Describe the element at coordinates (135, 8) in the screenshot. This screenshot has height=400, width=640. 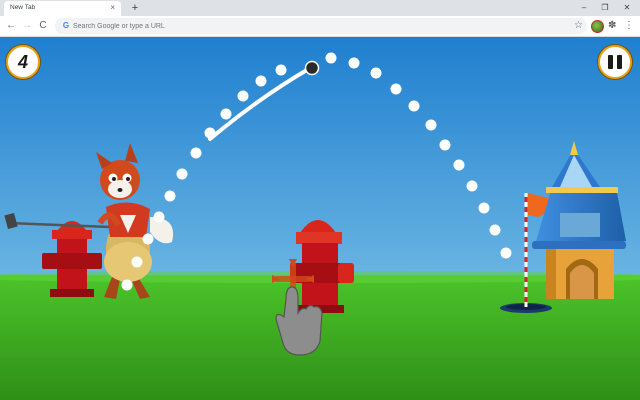
I see `new-tab-button: +` at that location.